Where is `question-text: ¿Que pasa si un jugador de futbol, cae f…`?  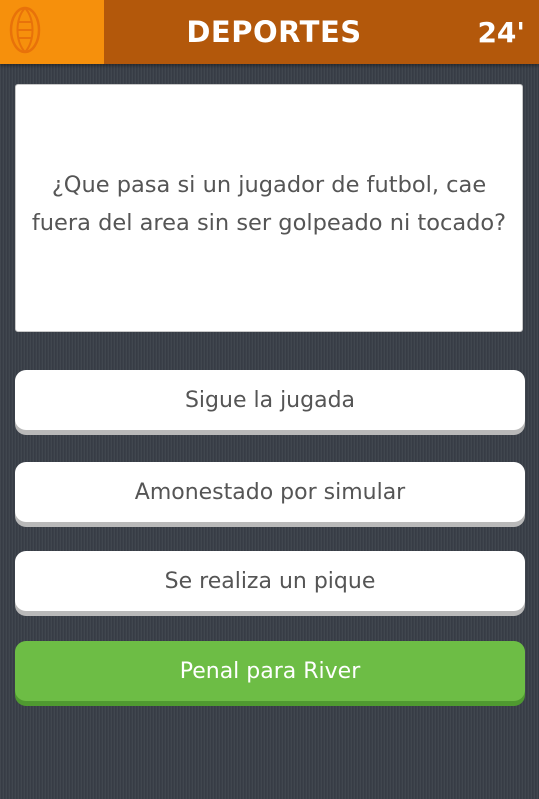 question-text: ¿Que pasa si un jugador de futbol, cae f… is located at coordinates (269, 204).